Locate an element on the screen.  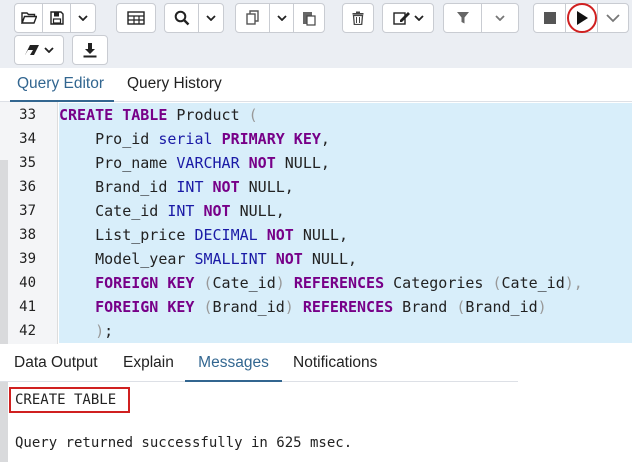
tab-data-output: Data Output is located at coordinates (56, 363).